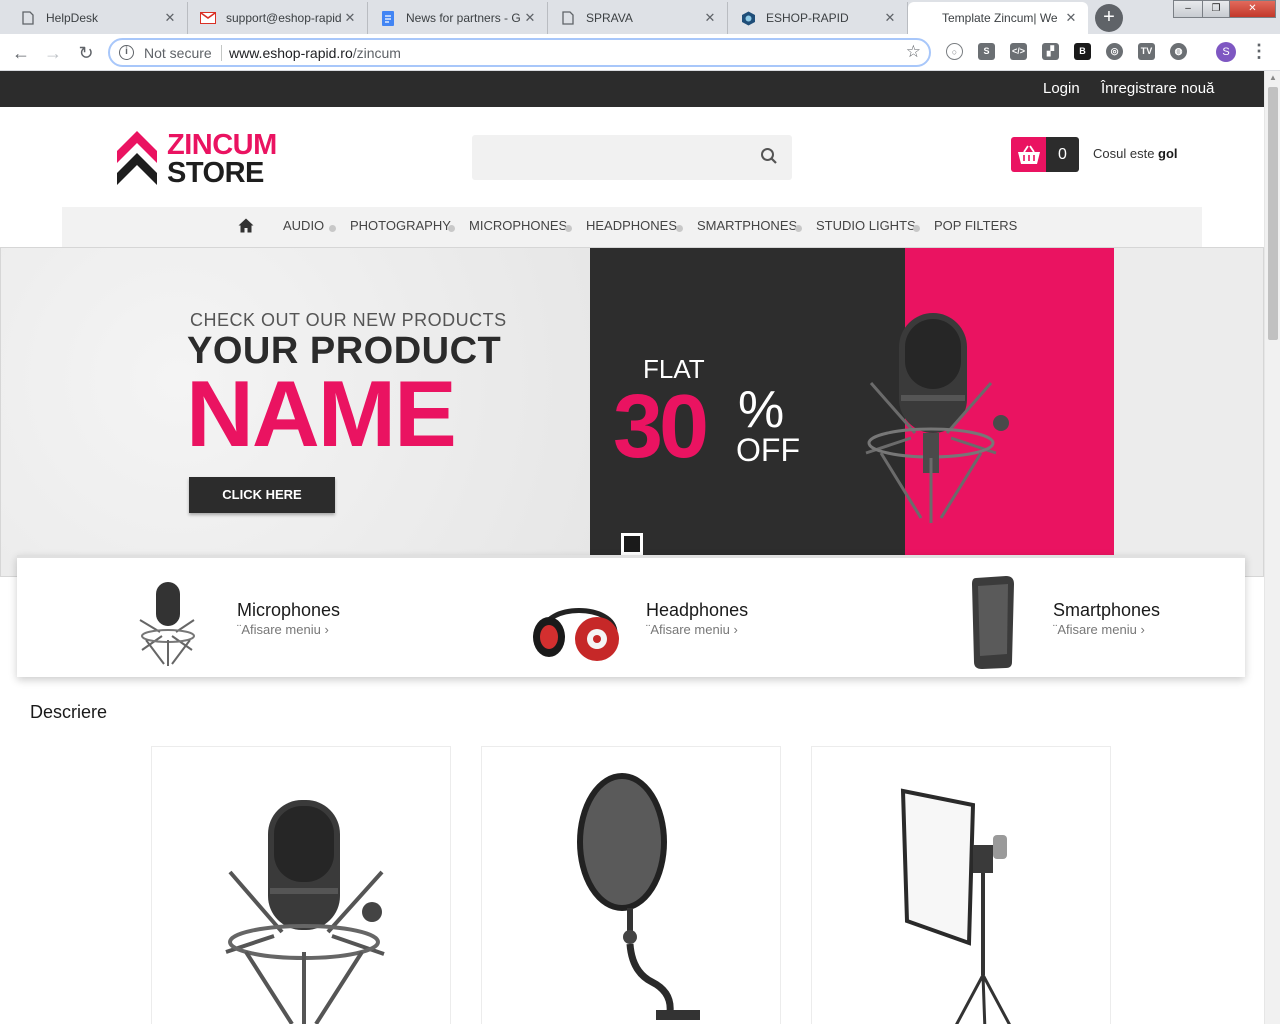 The image size is (1280, 1024). I want to click on store-logo: ZINCUM STORE, so click(204, 159).